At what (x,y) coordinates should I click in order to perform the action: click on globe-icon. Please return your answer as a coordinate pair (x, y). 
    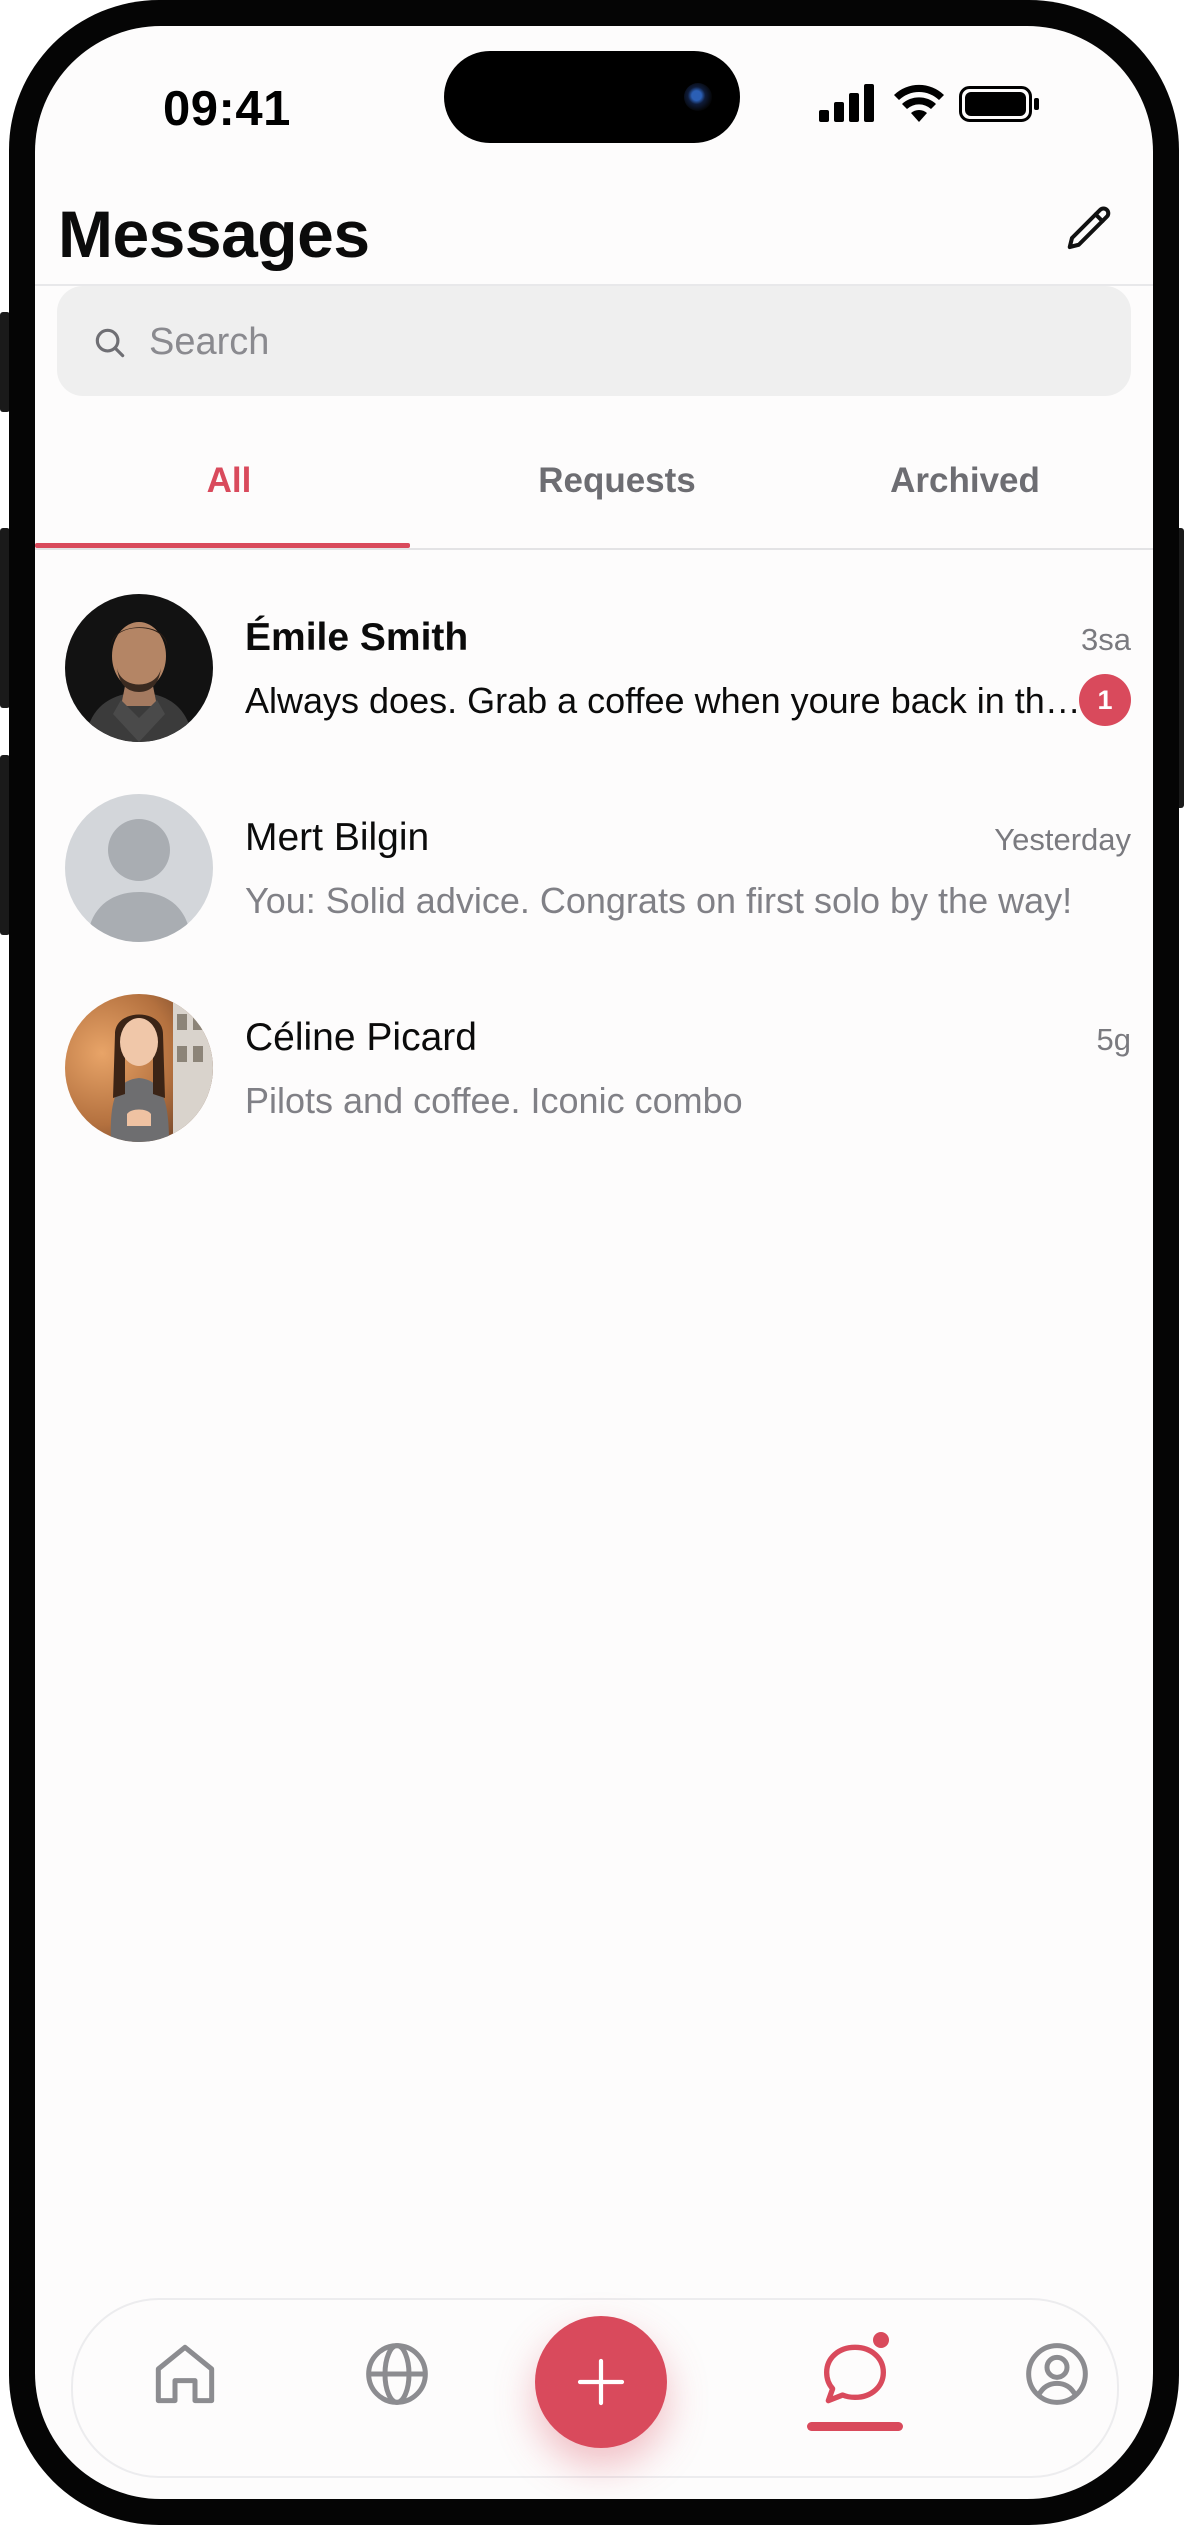
    Looking at the image, I should click on (397, 2374).